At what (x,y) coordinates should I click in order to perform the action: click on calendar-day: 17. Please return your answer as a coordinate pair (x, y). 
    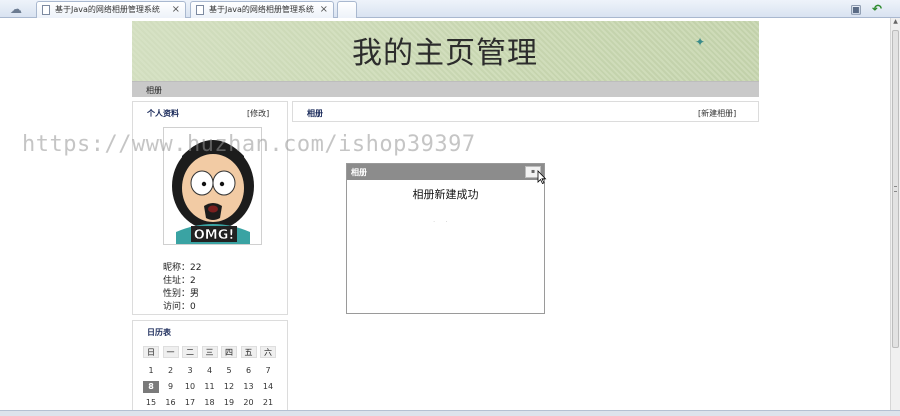
    Looking at the image, I should click on (190, 403).